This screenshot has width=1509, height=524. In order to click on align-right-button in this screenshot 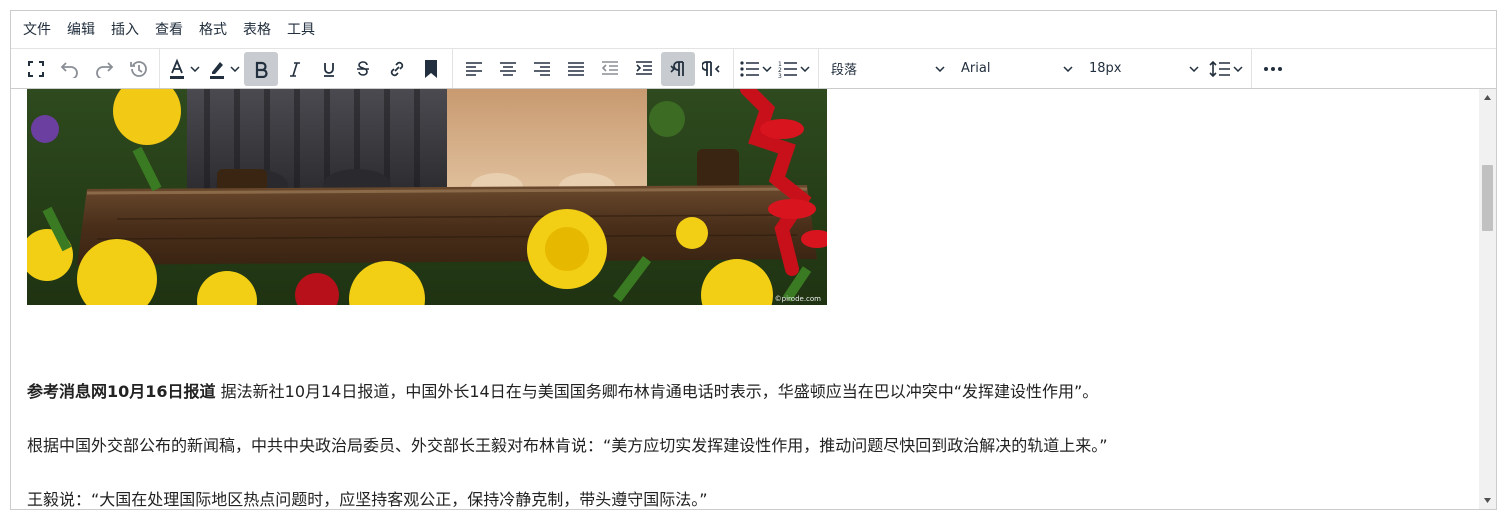, I will do `click(542, 69)`.